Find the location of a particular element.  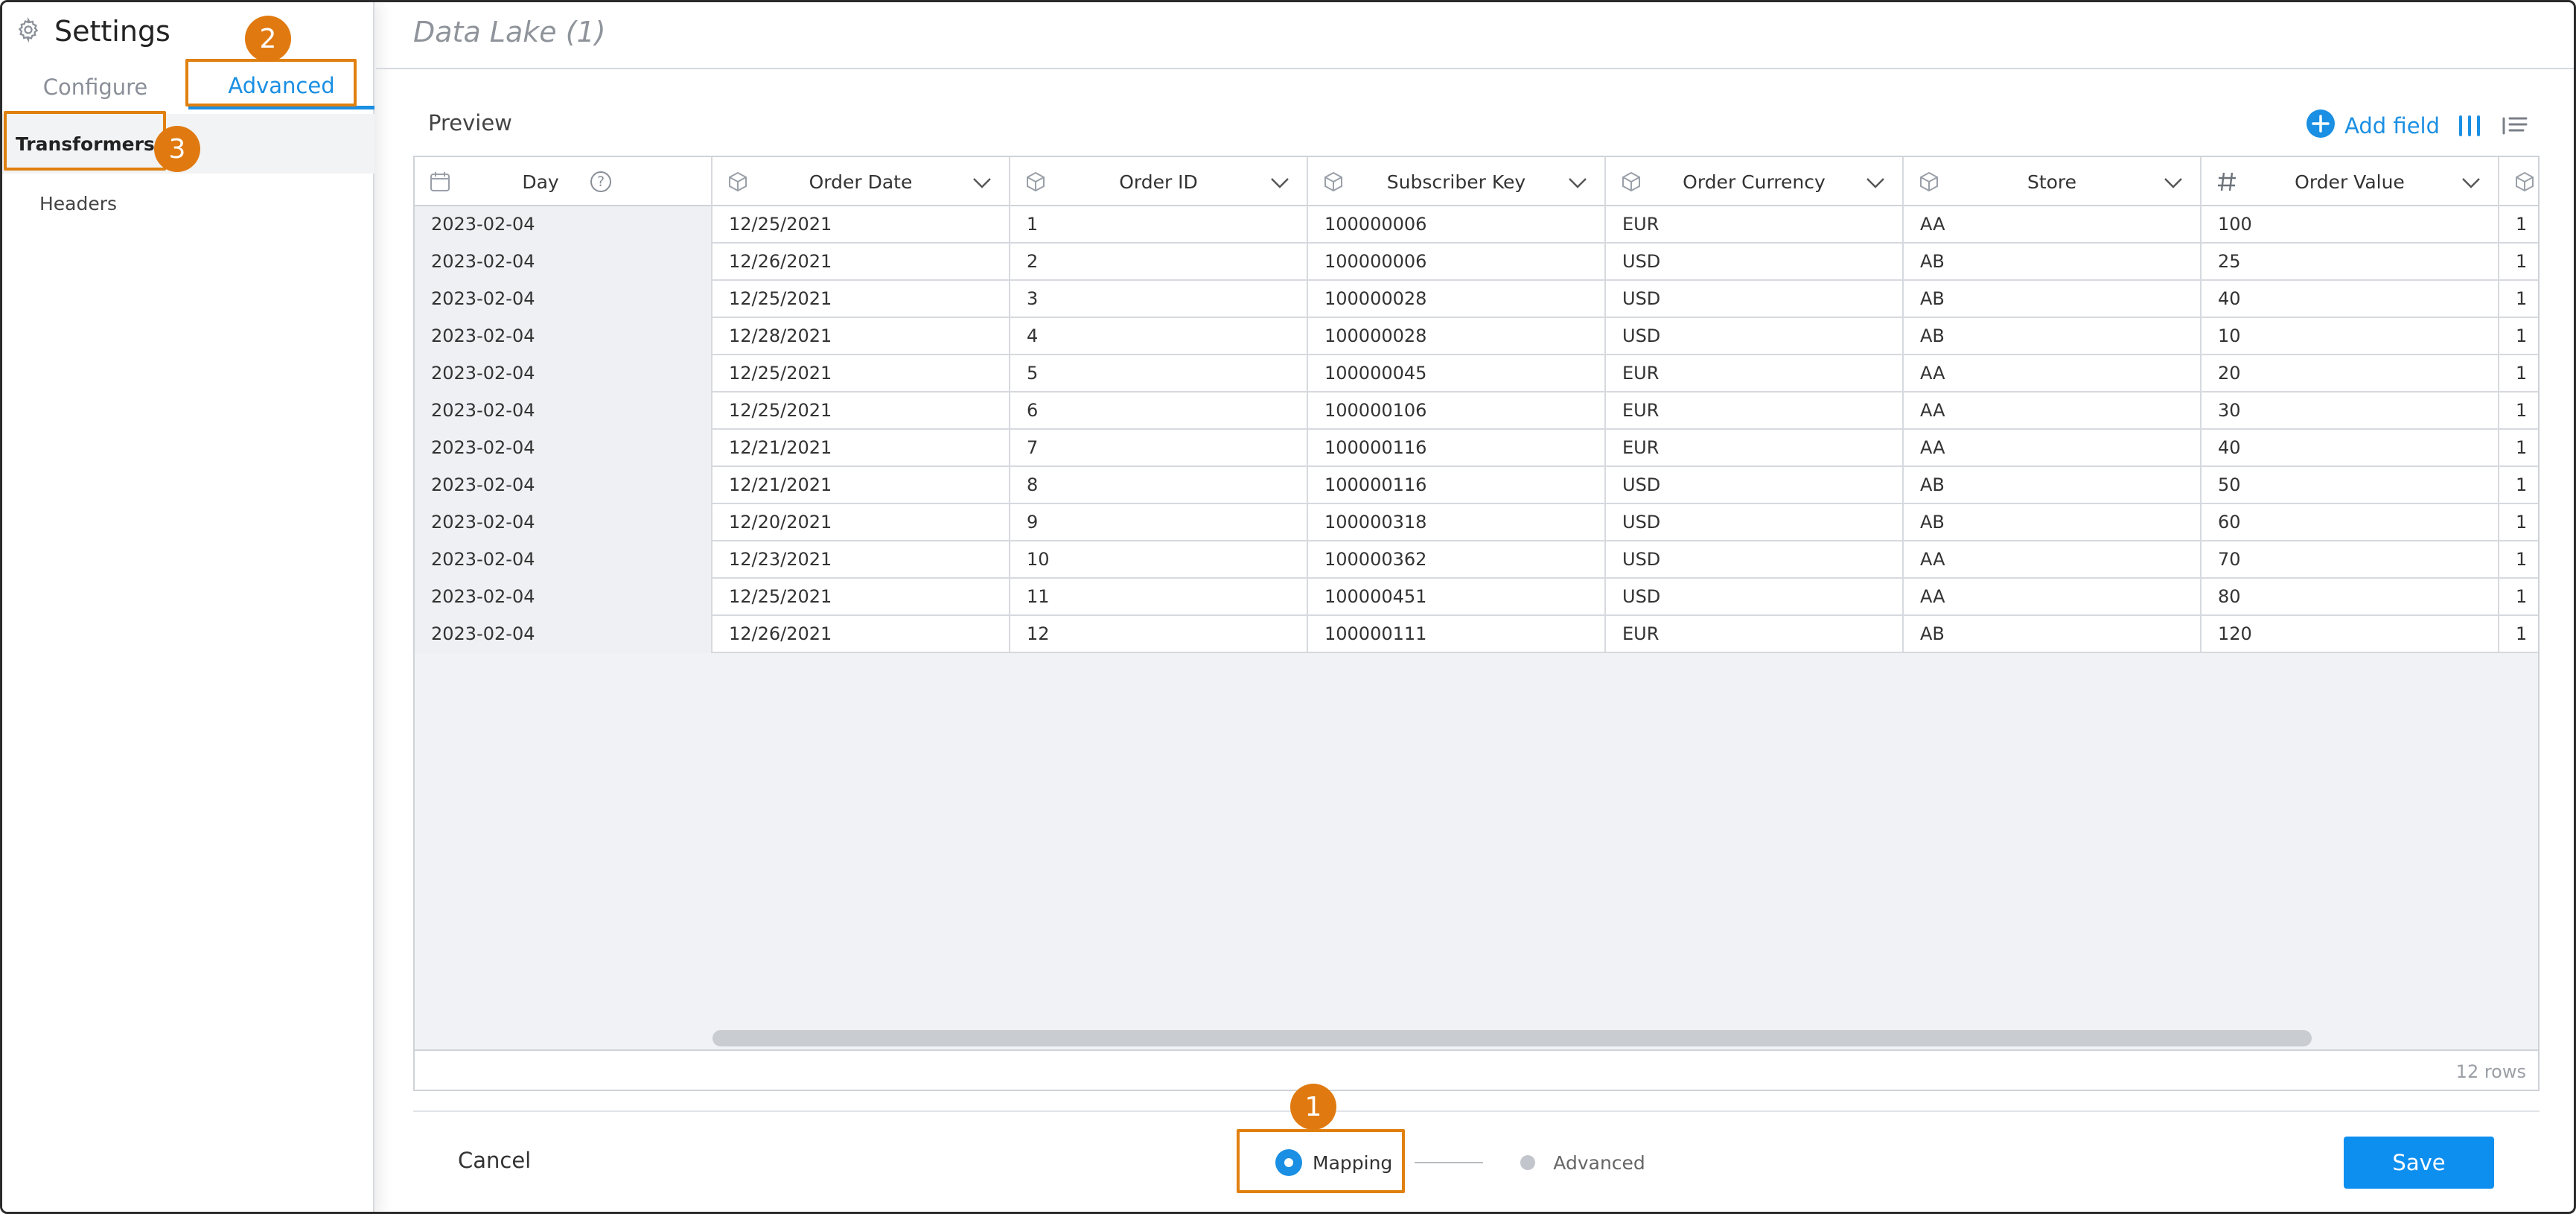

table-cell: EUR is located at coordinates (1755, 634).